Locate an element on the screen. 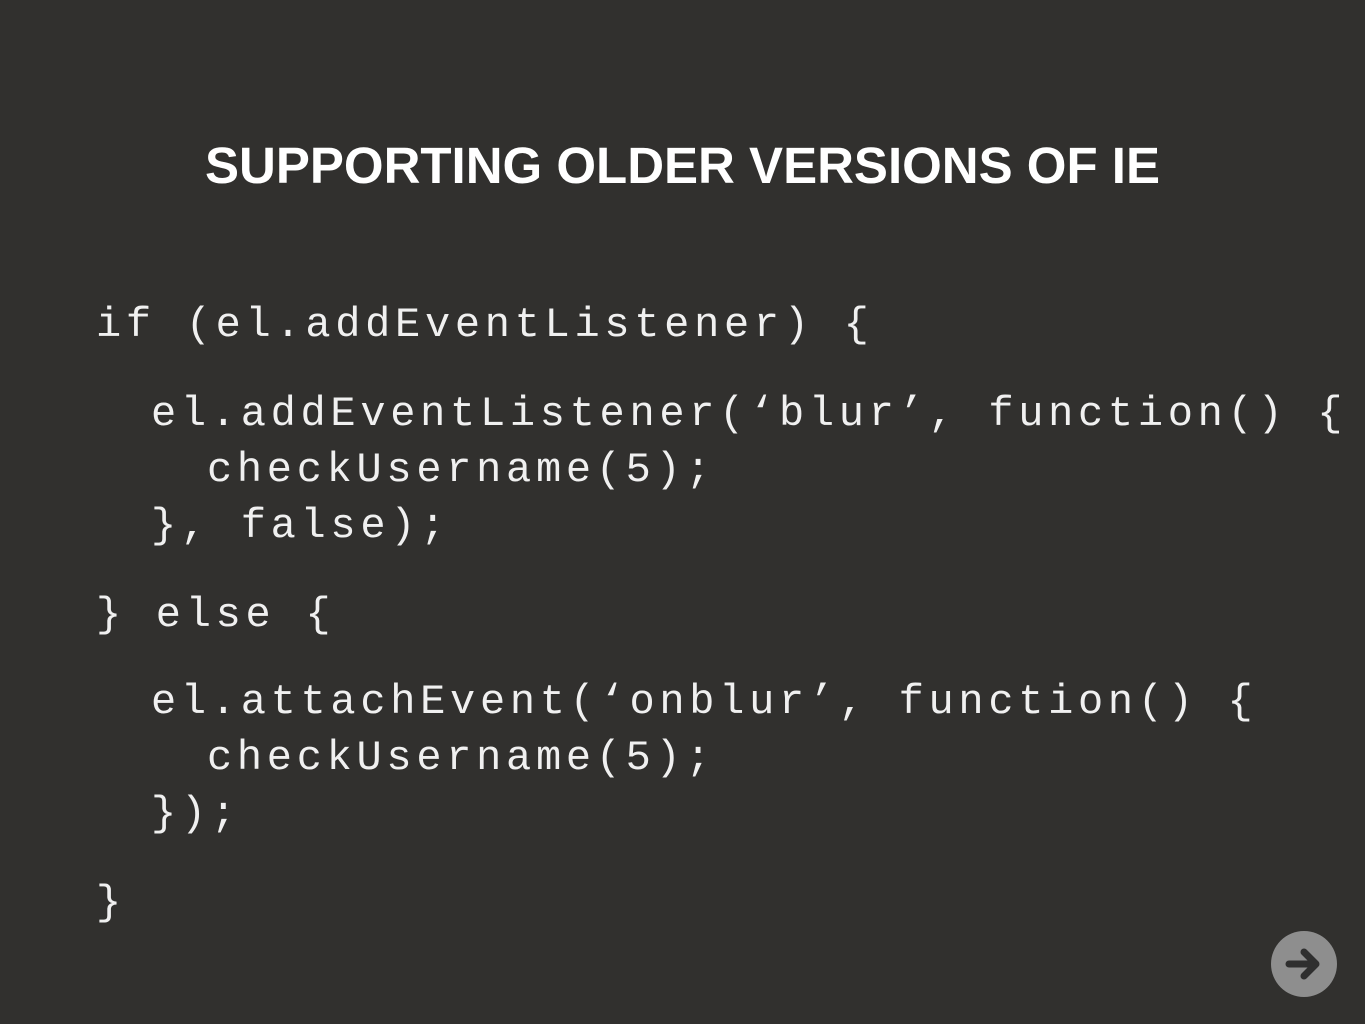 This screenshot has width=1365, height=1024. next-slide-button is located at coordinates (1304, 964).